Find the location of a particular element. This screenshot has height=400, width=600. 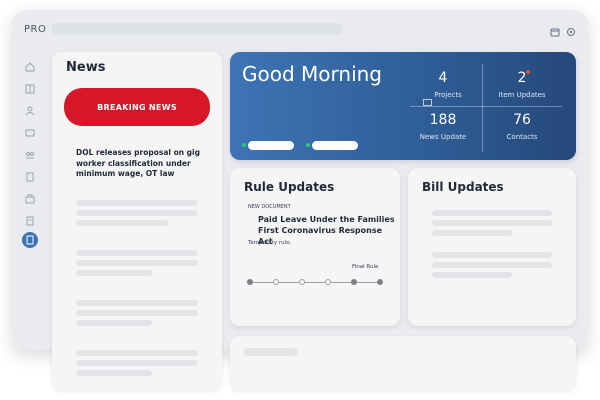

projects-label: Projects is located at coordinates (448, 95).